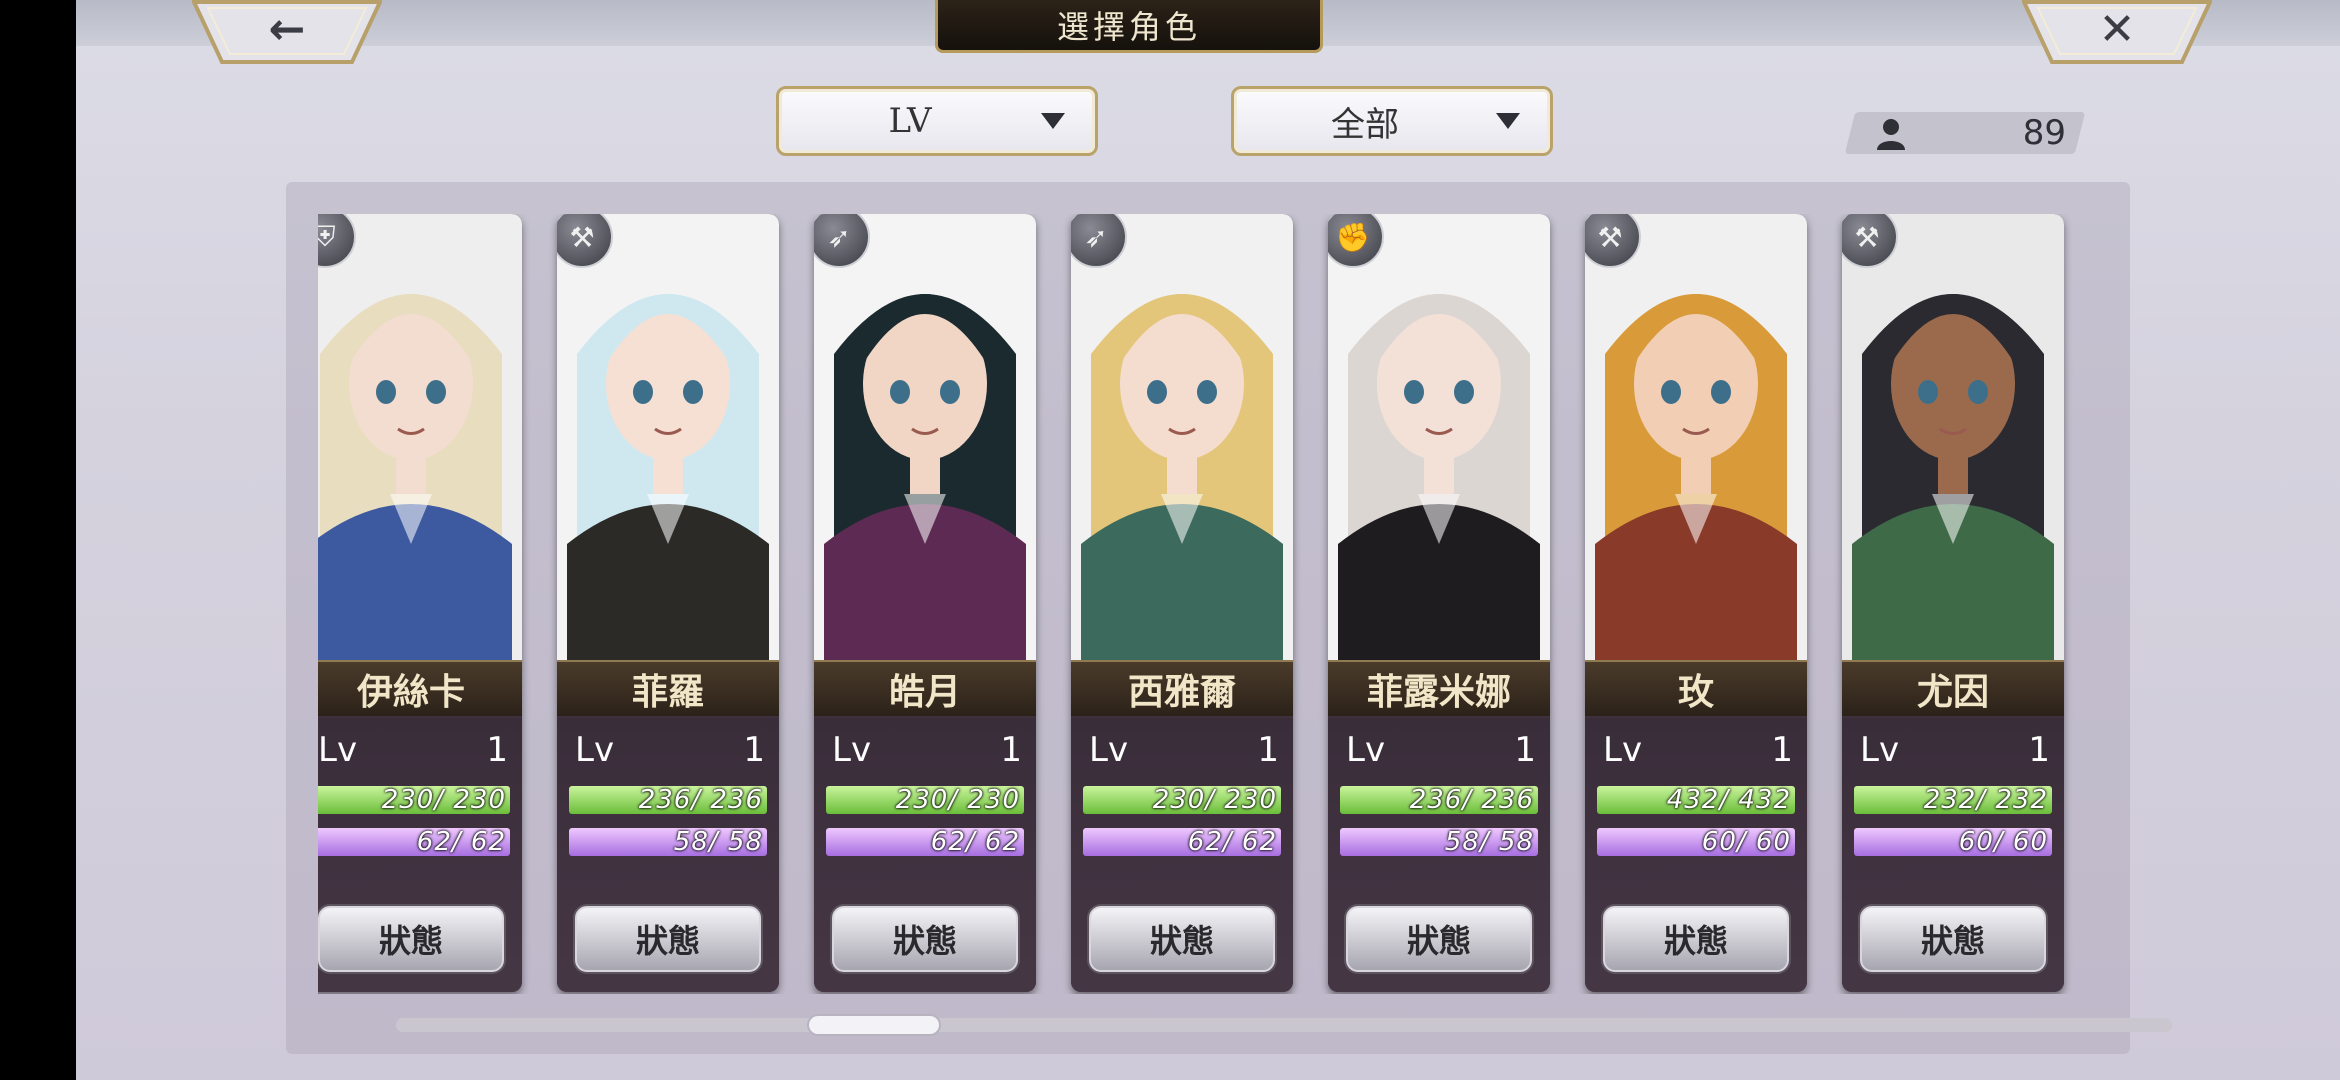 The image size is (2340, 1080). I want to click on close-button: ✕, so click(2117, 33).